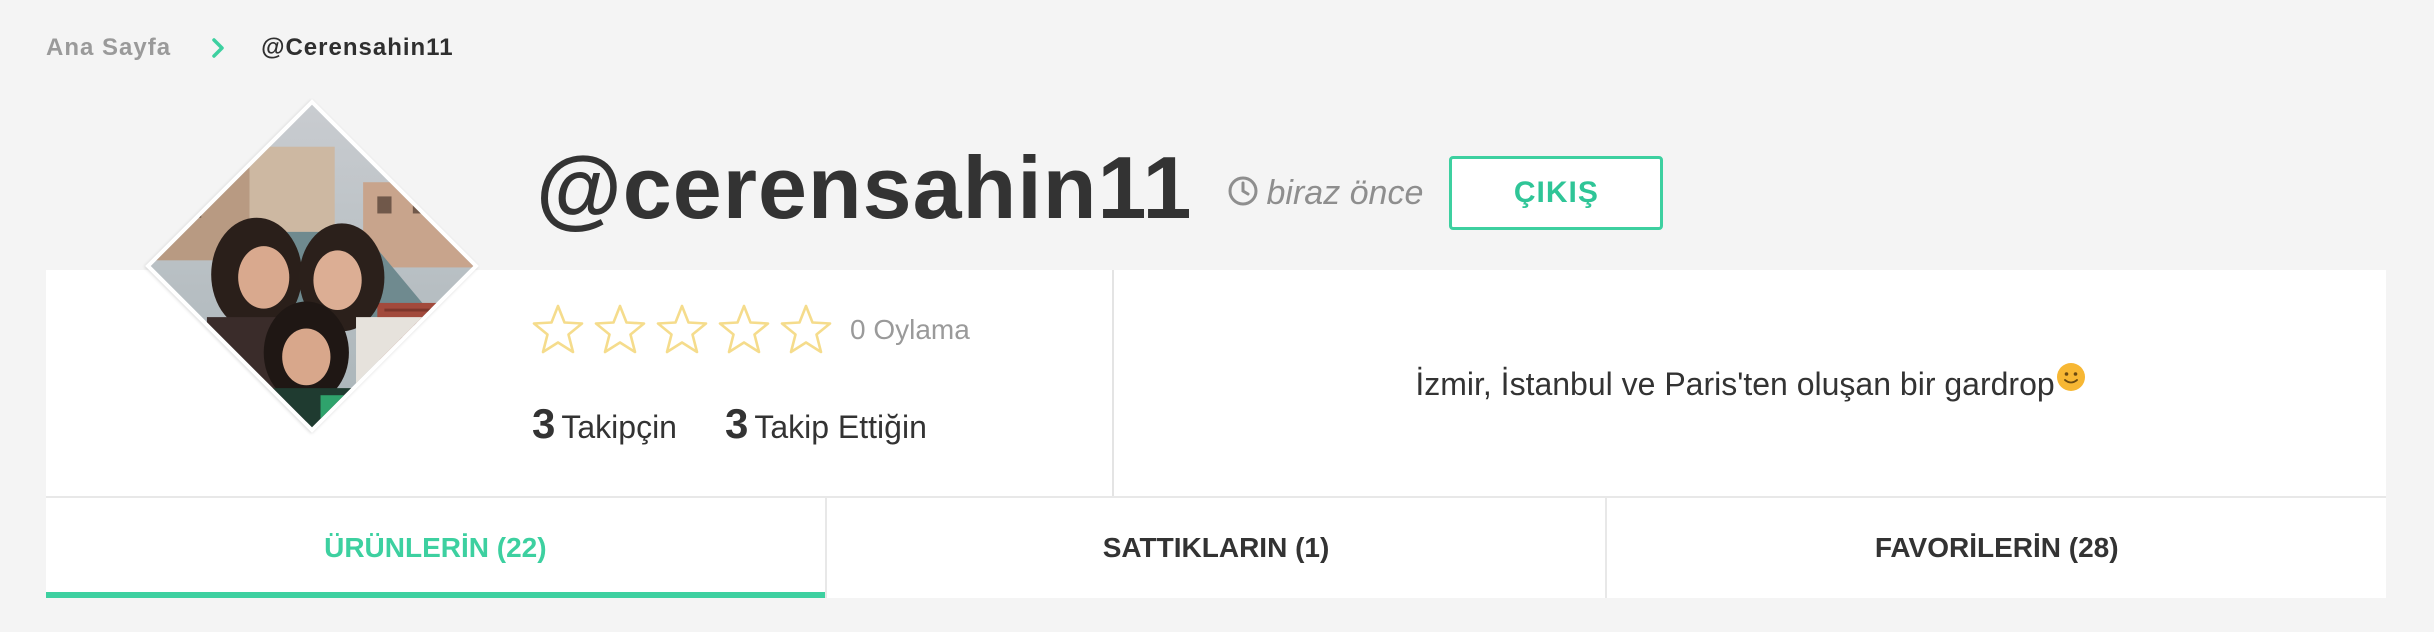 The height and width of the screenshot is (632, 2434). I want to click on tab-products: ÜRÜNLERİN (22), so click(435, 548).